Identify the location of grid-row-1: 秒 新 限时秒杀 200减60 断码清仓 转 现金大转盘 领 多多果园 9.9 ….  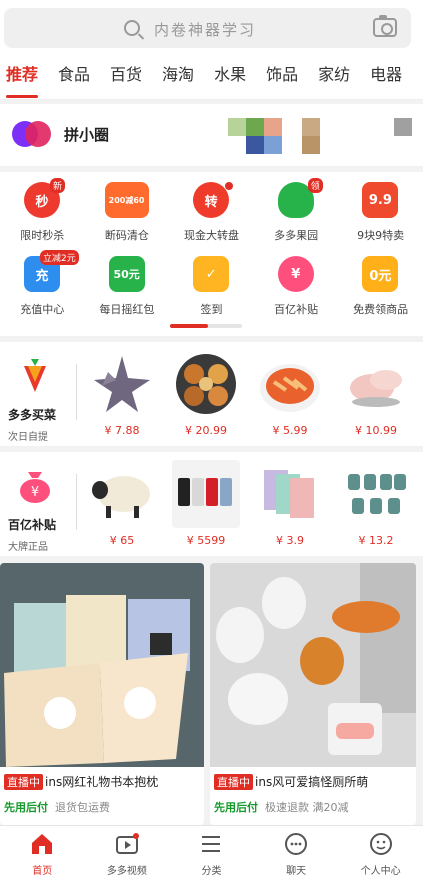
(211, 217).